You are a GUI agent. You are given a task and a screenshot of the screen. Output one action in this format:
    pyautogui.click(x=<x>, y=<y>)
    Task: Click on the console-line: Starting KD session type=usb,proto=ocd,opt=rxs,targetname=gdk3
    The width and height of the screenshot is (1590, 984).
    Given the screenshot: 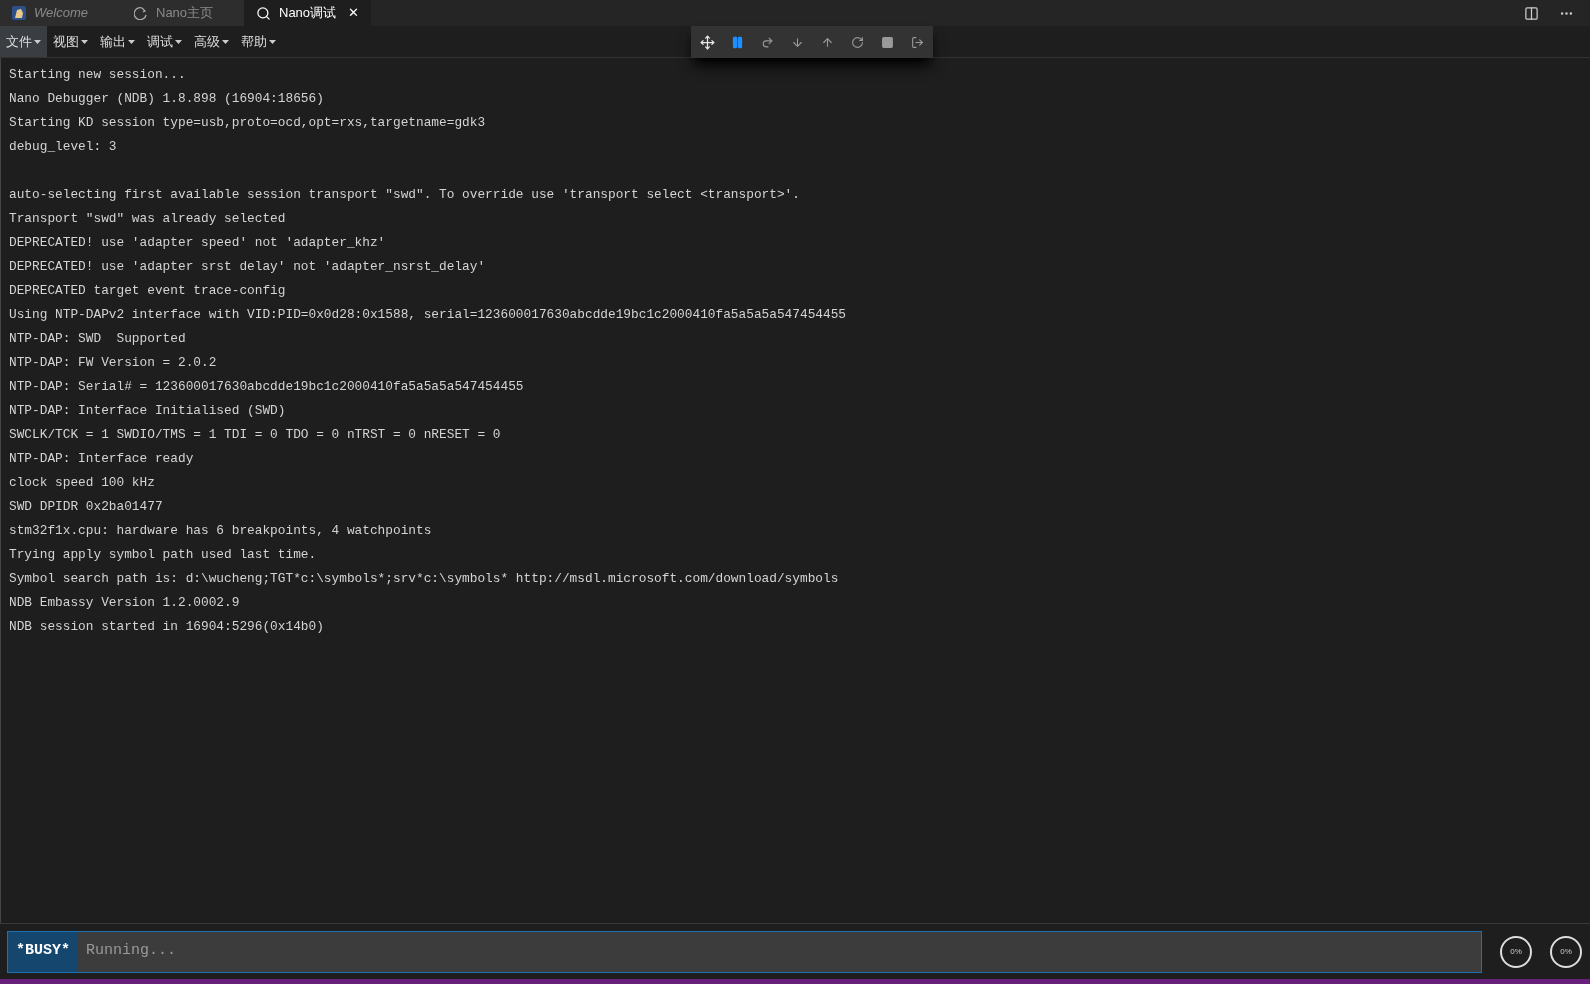 What is the action you would take?
    pyautogui.click(x=248, y=123)
    